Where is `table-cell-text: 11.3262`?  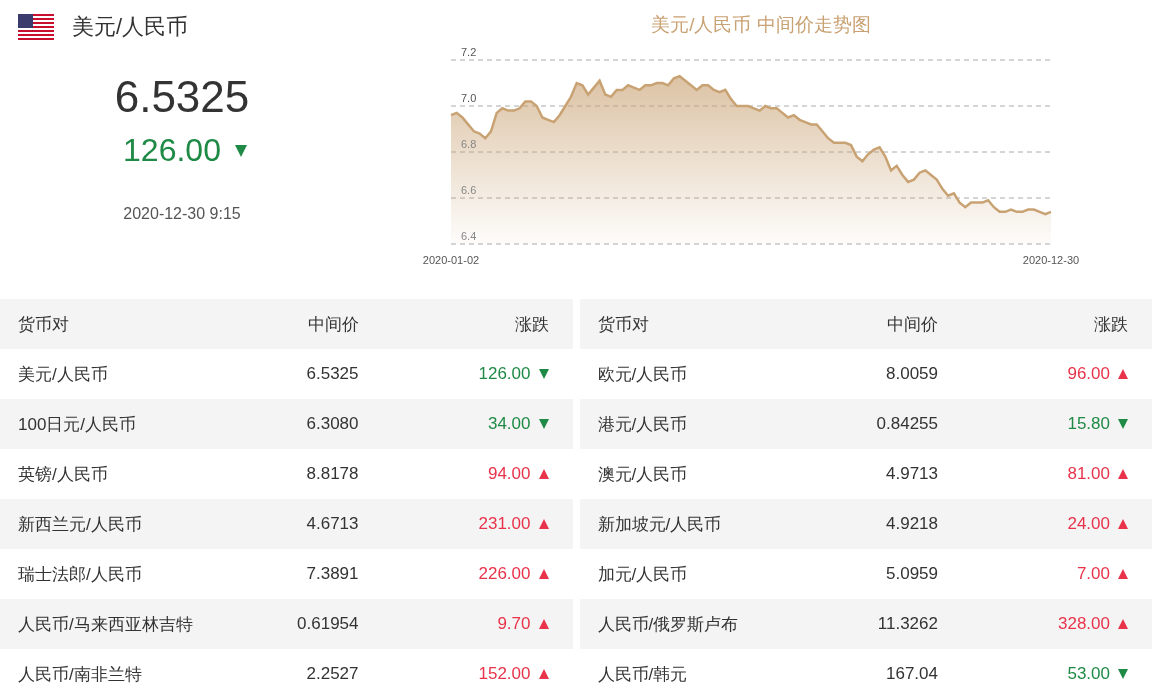 table-cell-text: 11.3262 is located at coordinates (907, 624).